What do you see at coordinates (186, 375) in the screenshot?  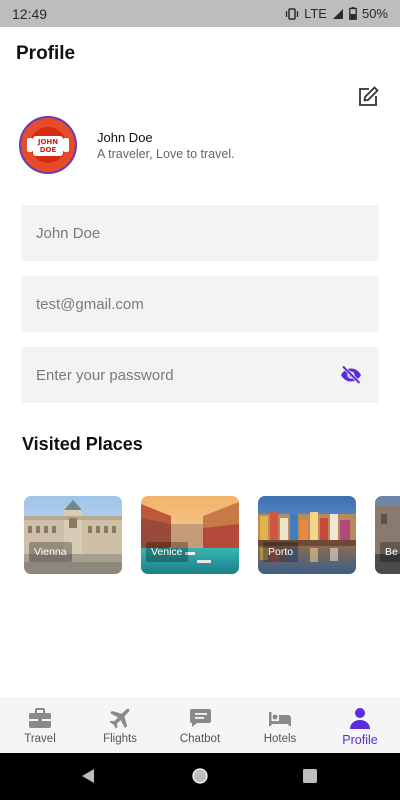 I see `password-input` at bounding box center [186, 375].